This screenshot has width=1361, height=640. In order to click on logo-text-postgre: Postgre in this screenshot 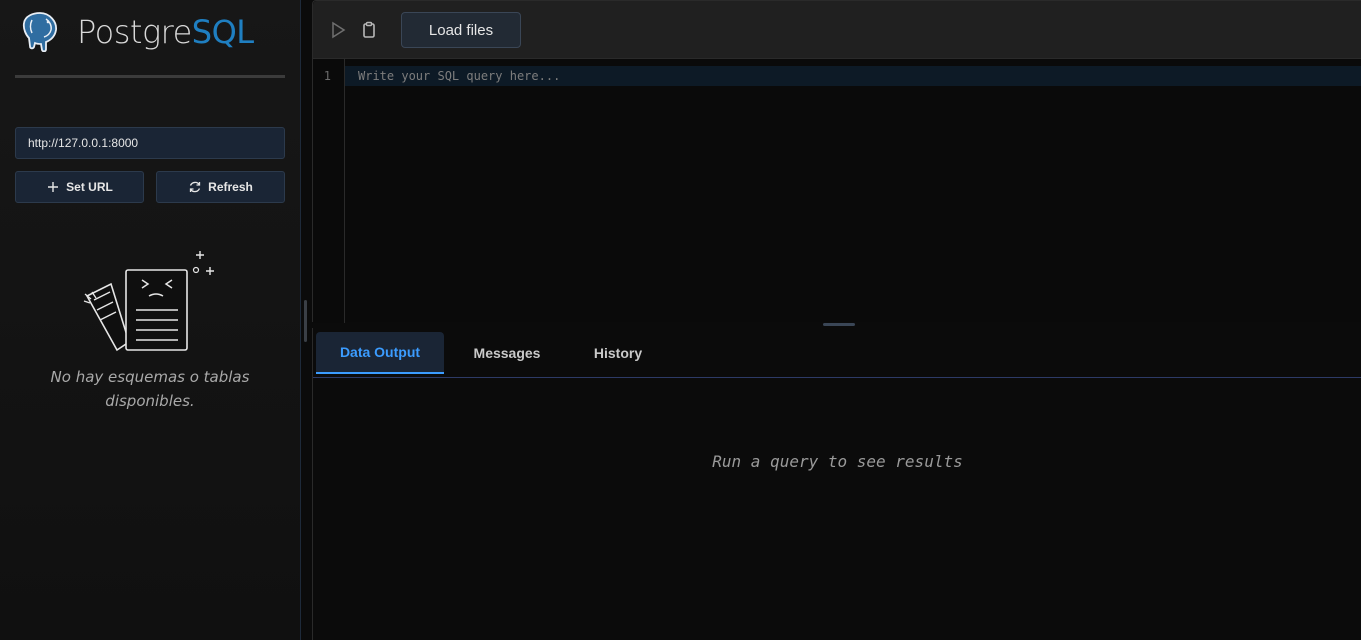, I will do `click(134, 32)`.